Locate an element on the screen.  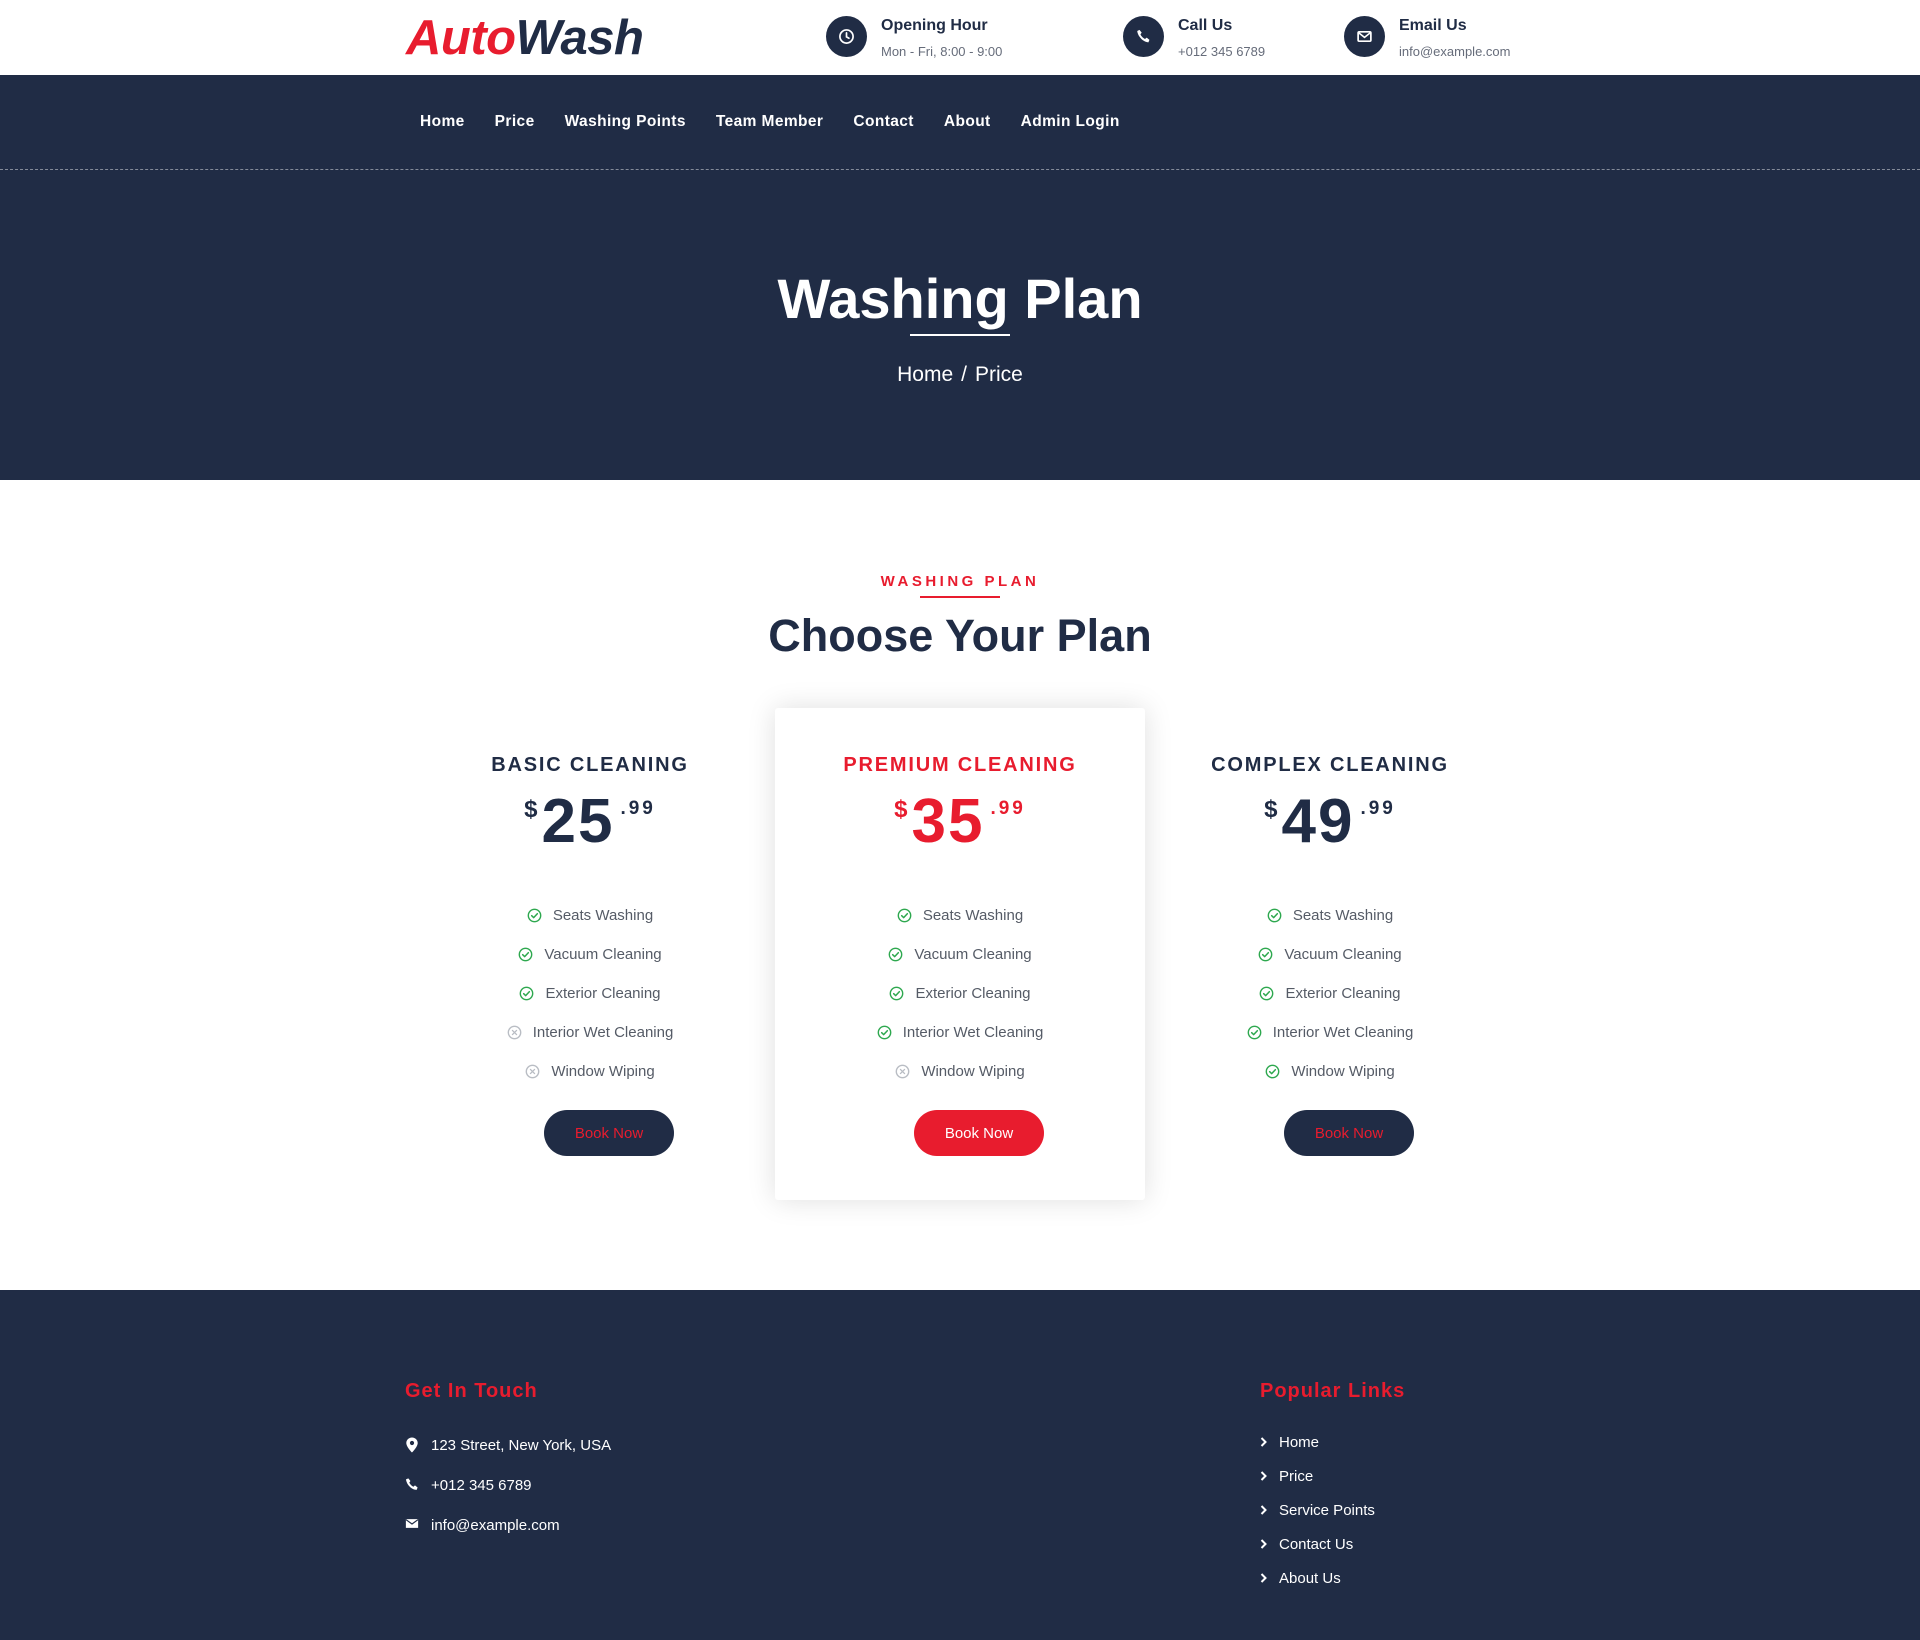
footer-link-item: Price is located at coordinates (1332, 1476).